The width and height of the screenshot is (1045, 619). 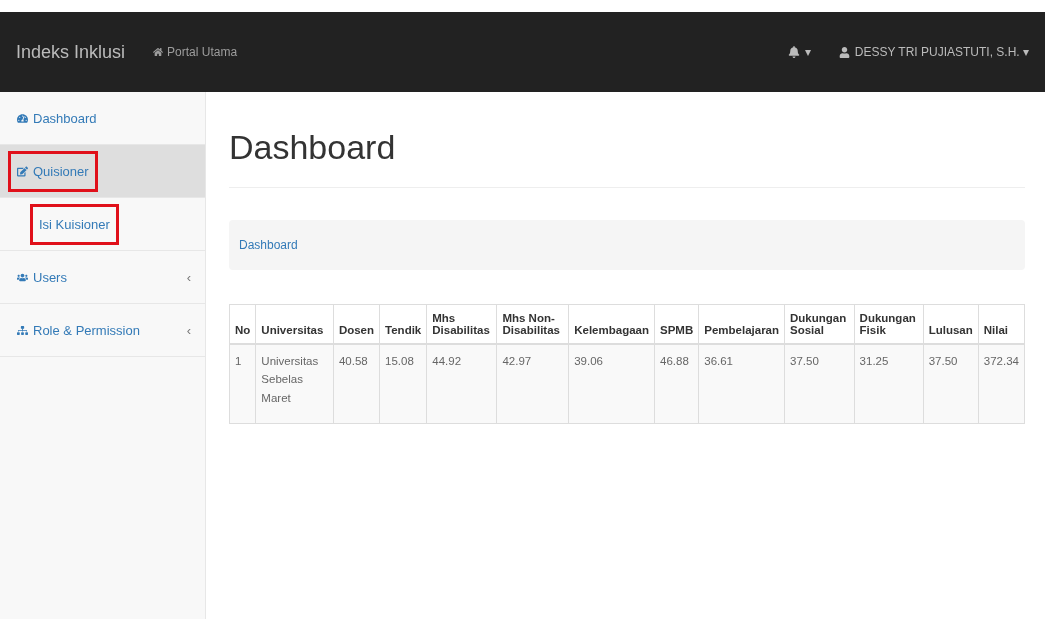 What do you see at coordinates (356, 384) in the screenshot?
I see `table-cell: 40.58` at bounding box center [356, 384].